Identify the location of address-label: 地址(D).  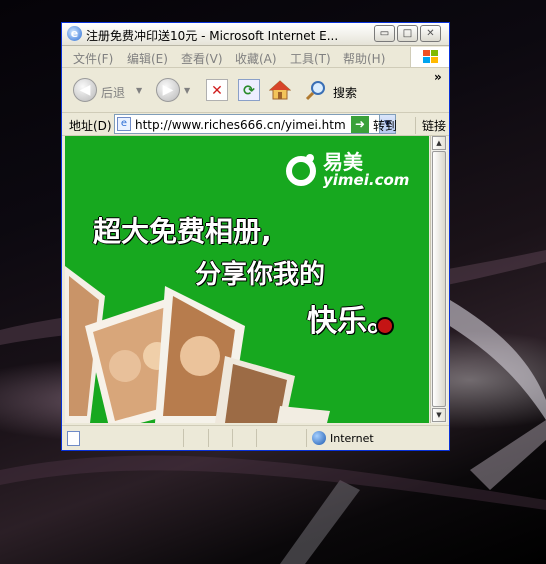
(90, 126).